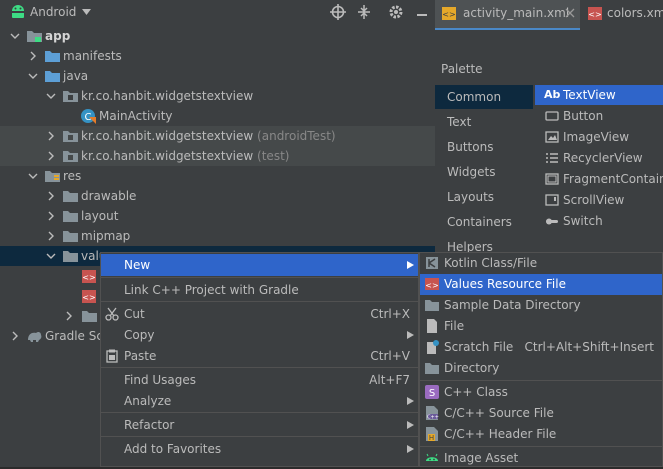 The width and height of the screenshot is (663, 469). Describe the element at coordinates (217, 216) in the screenshot. I see `tree-item-layout: layout` at that location.